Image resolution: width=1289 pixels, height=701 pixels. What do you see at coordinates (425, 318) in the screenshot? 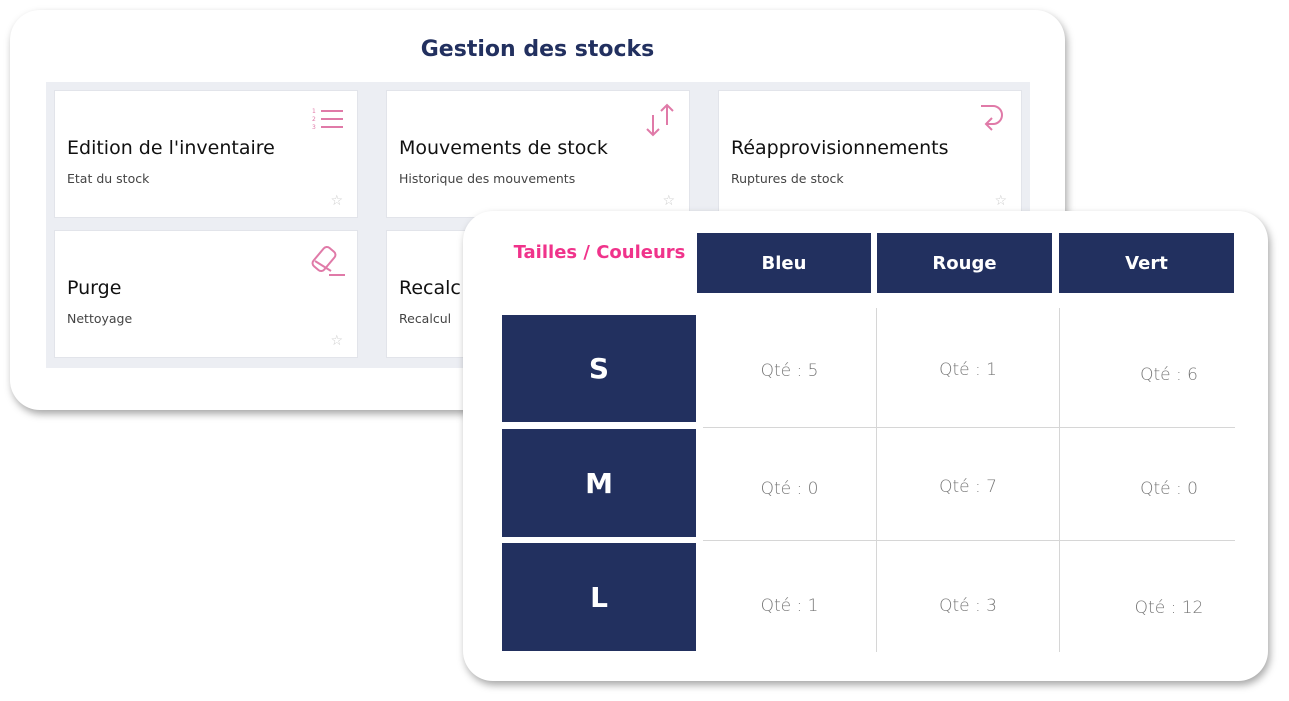
I see `card-subtitle: Recalcul` at bounding box center [425, 318].